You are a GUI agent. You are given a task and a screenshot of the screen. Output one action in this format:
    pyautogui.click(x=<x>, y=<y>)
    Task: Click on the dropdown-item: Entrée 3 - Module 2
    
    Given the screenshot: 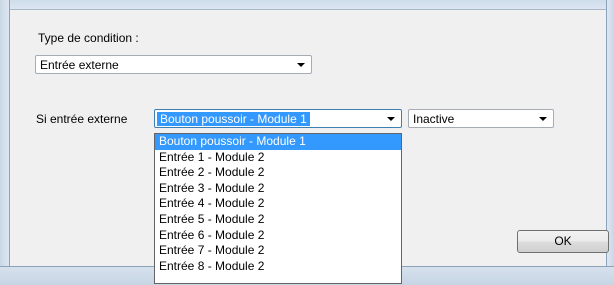 What is the action you would take?
    pyautogui.click(x=278, y=189)
    